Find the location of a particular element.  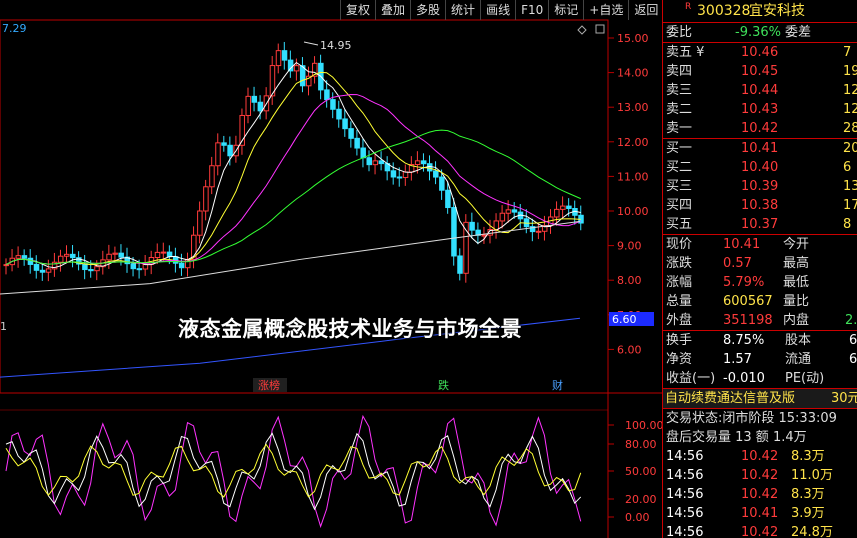

stat-label: 现价 is located at coordinates (679, 244).